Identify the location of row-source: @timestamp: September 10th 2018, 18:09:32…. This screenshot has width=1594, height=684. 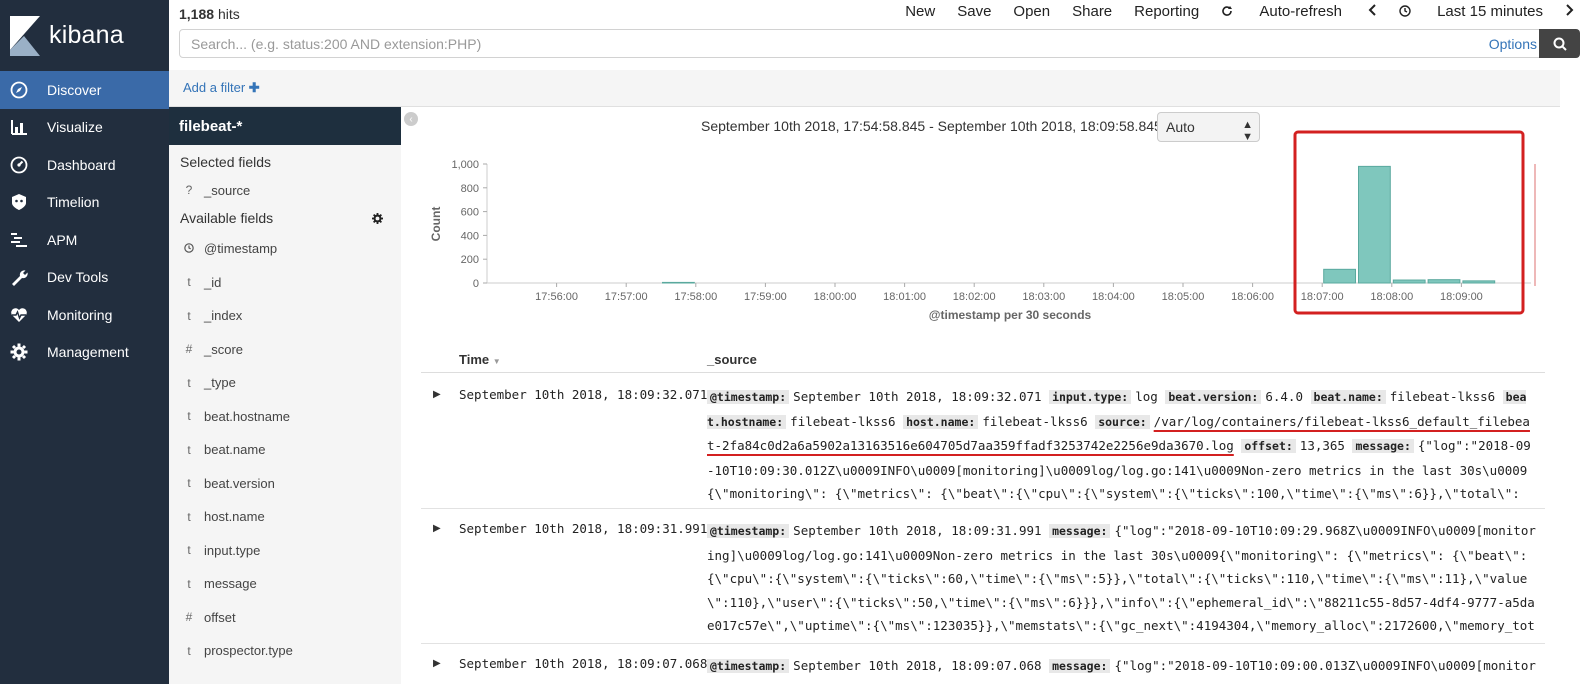
(1122, 446).